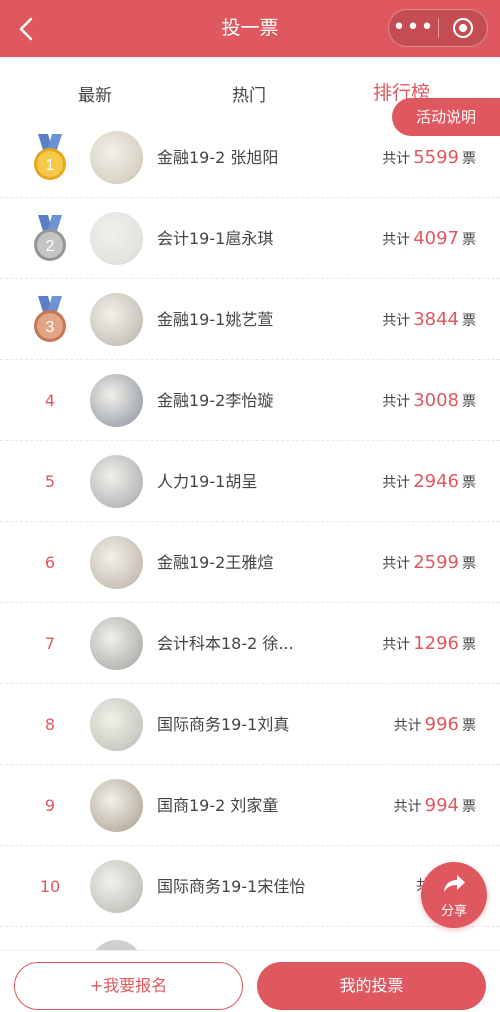  I want to click on vote-count: 994, so click(441, 805).